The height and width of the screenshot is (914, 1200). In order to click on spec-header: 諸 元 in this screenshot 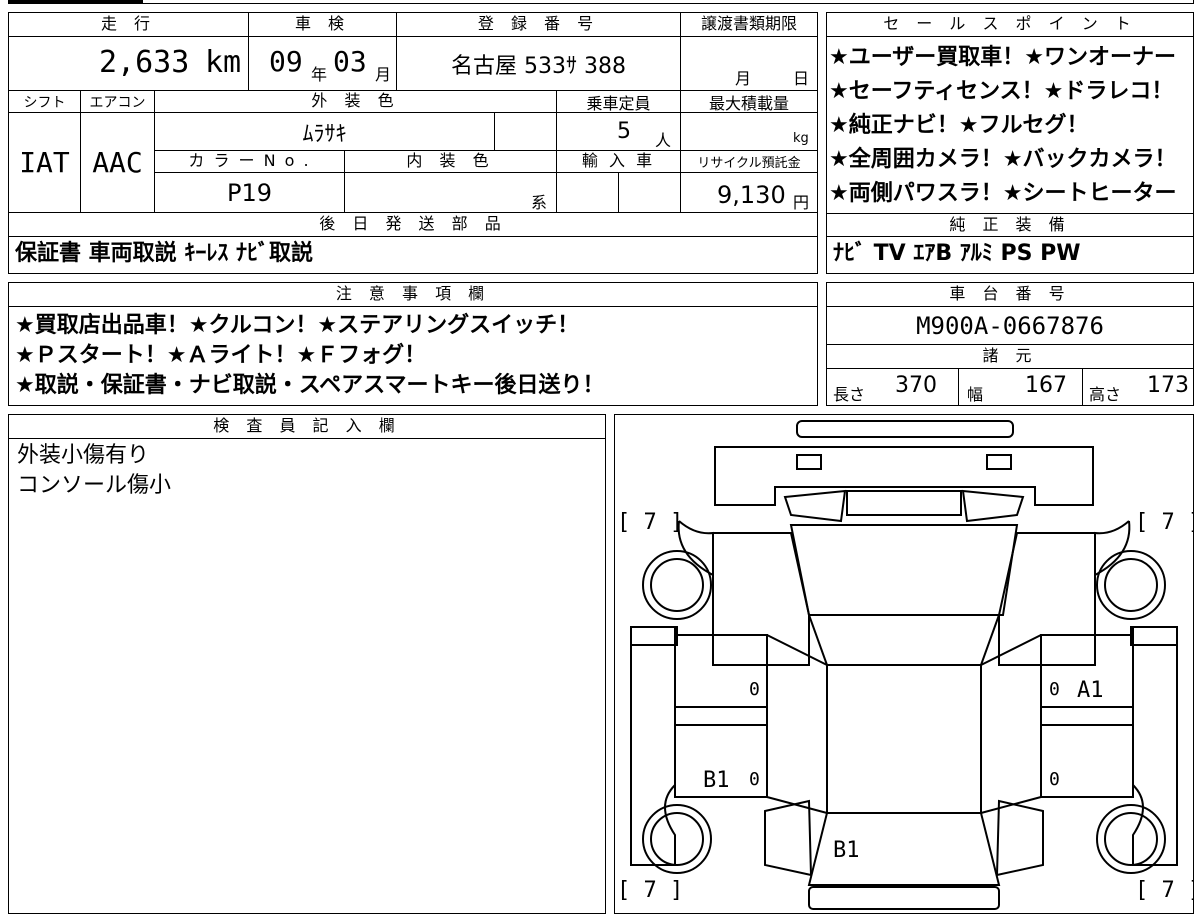, I will do `click(1010, 357)`.